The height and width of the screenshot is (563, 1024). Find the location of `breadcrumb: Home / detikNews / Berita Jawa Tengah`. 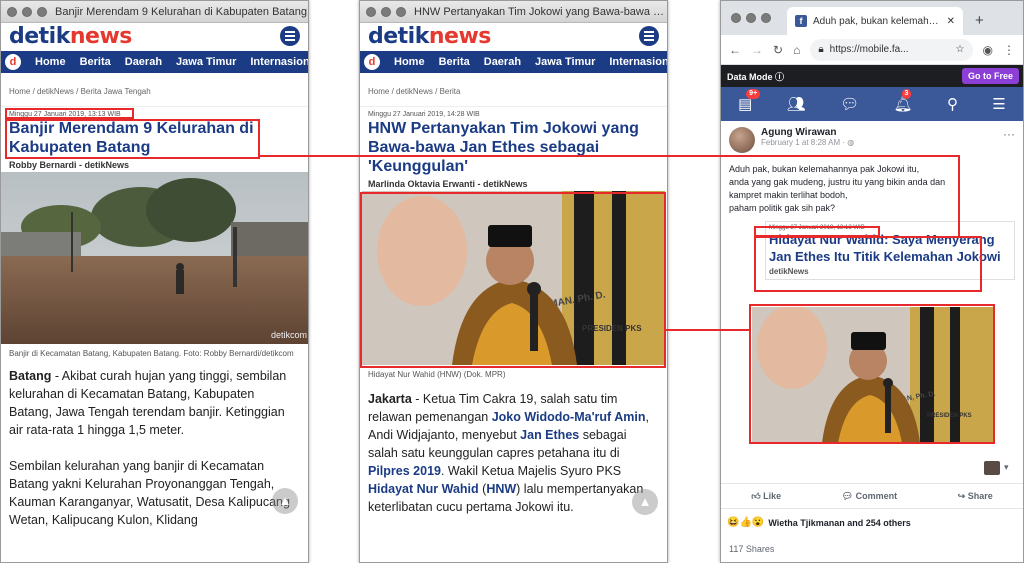

breadcrumb: Home / detikNews / Berita Jawa Tengah is located at coordinates (154, 90).